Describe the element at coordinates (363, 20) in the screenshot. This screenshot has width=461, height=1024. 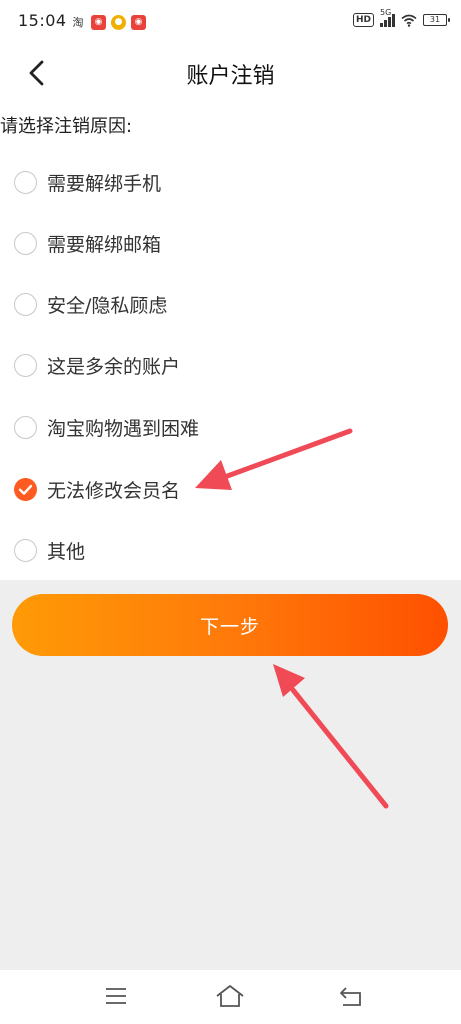
I see `hd-voice-icon: HD` at that location.